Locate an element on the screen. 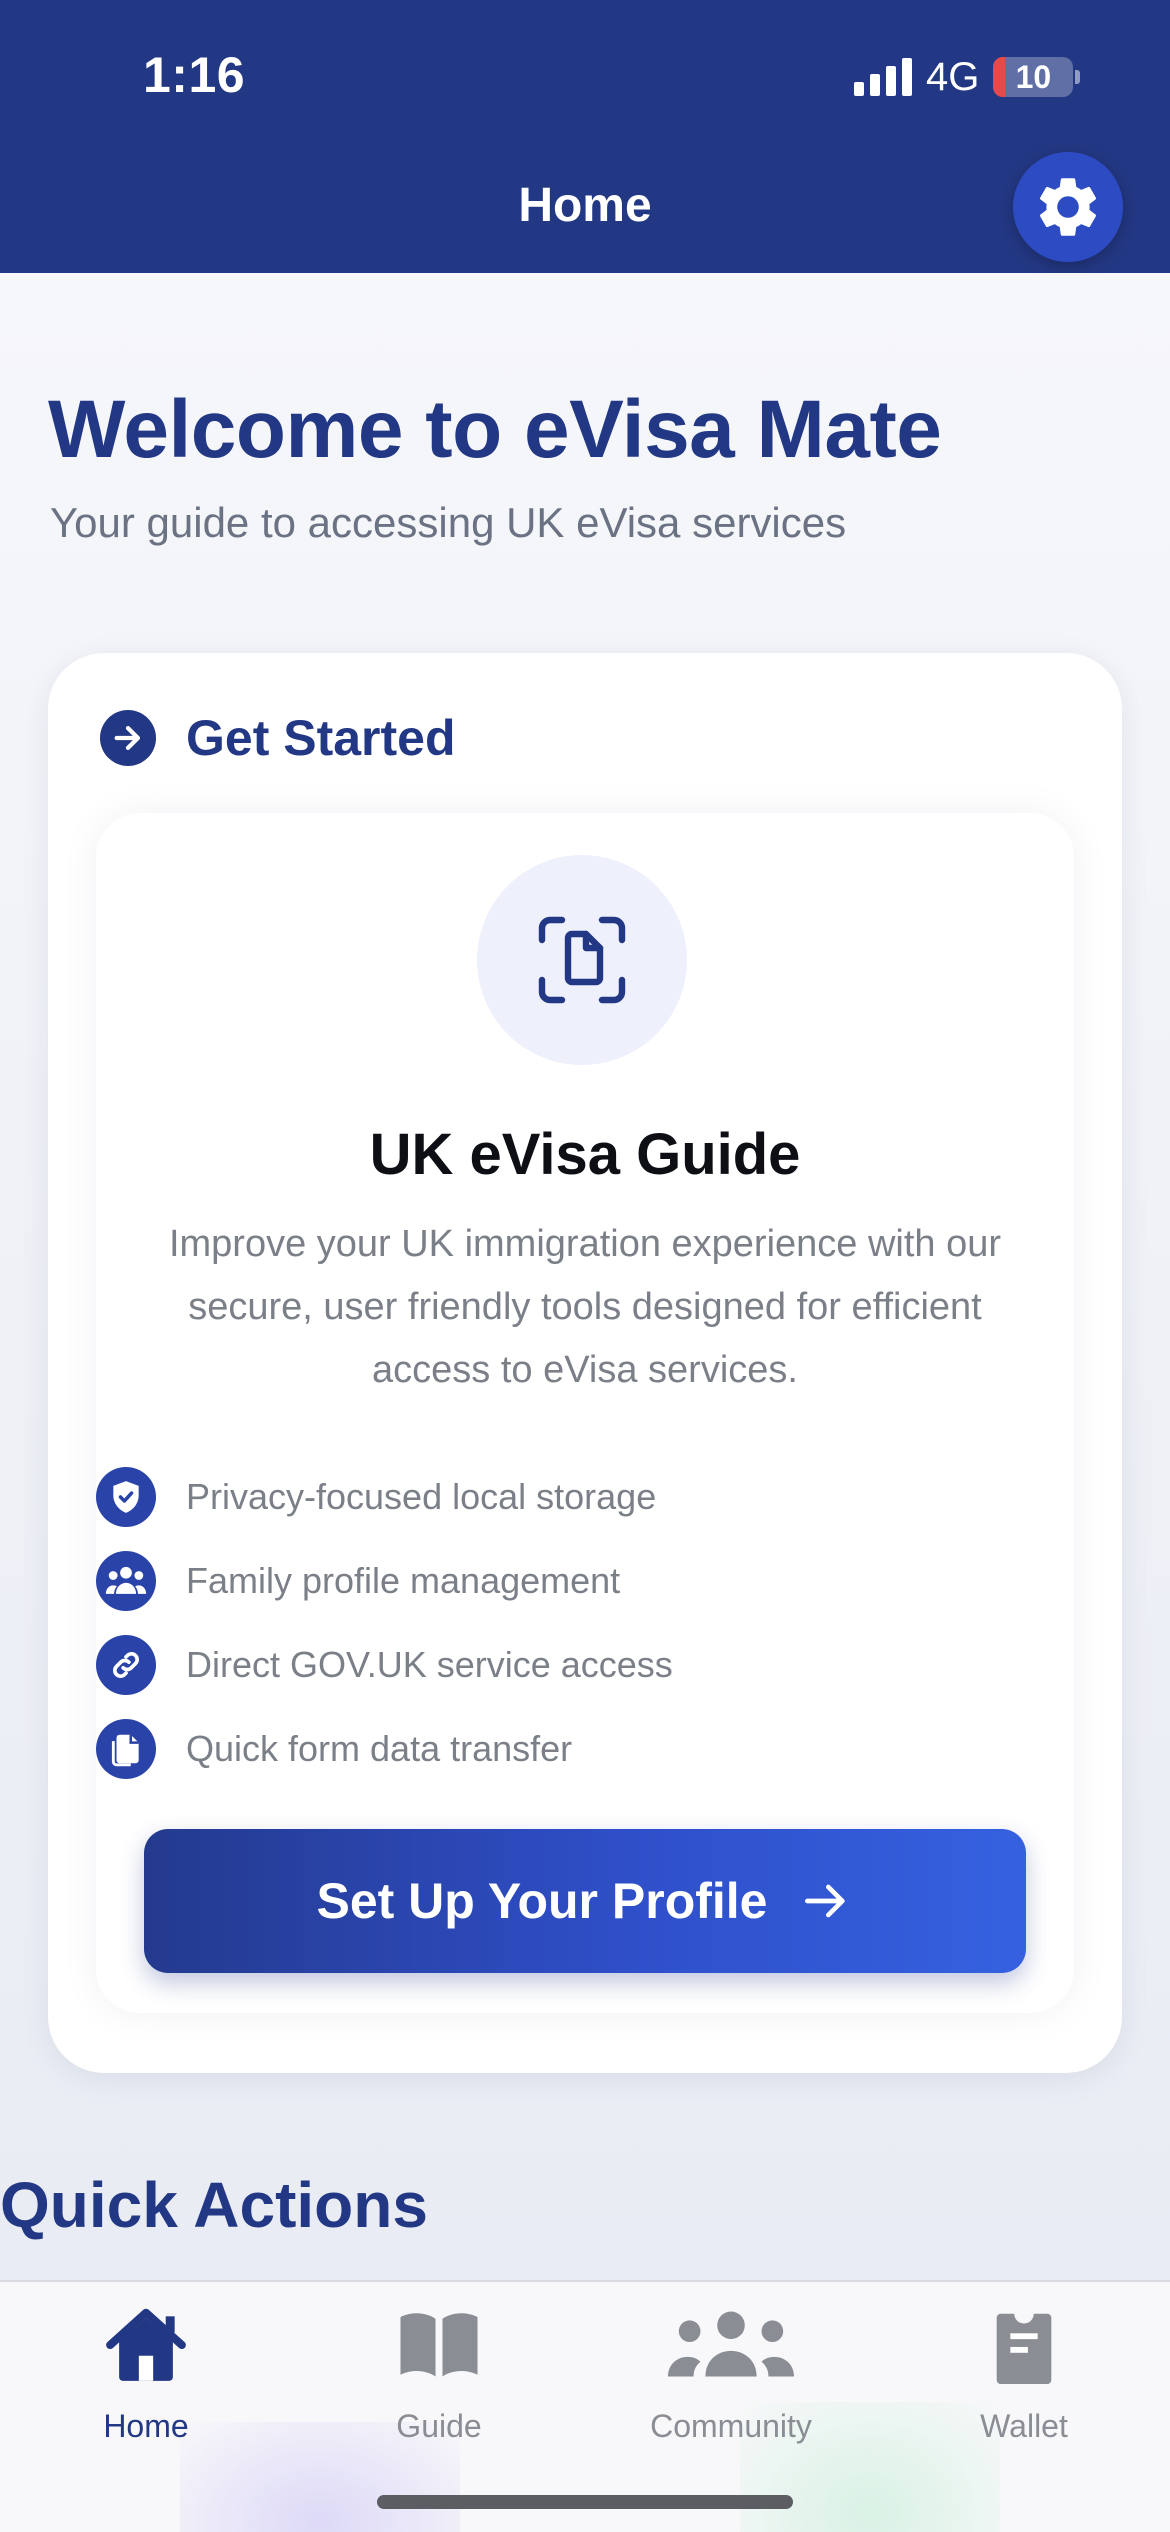 The width and height of the screenshot is (1170, 2532). status-time: 1:16 is located at coordinates (194, 75).